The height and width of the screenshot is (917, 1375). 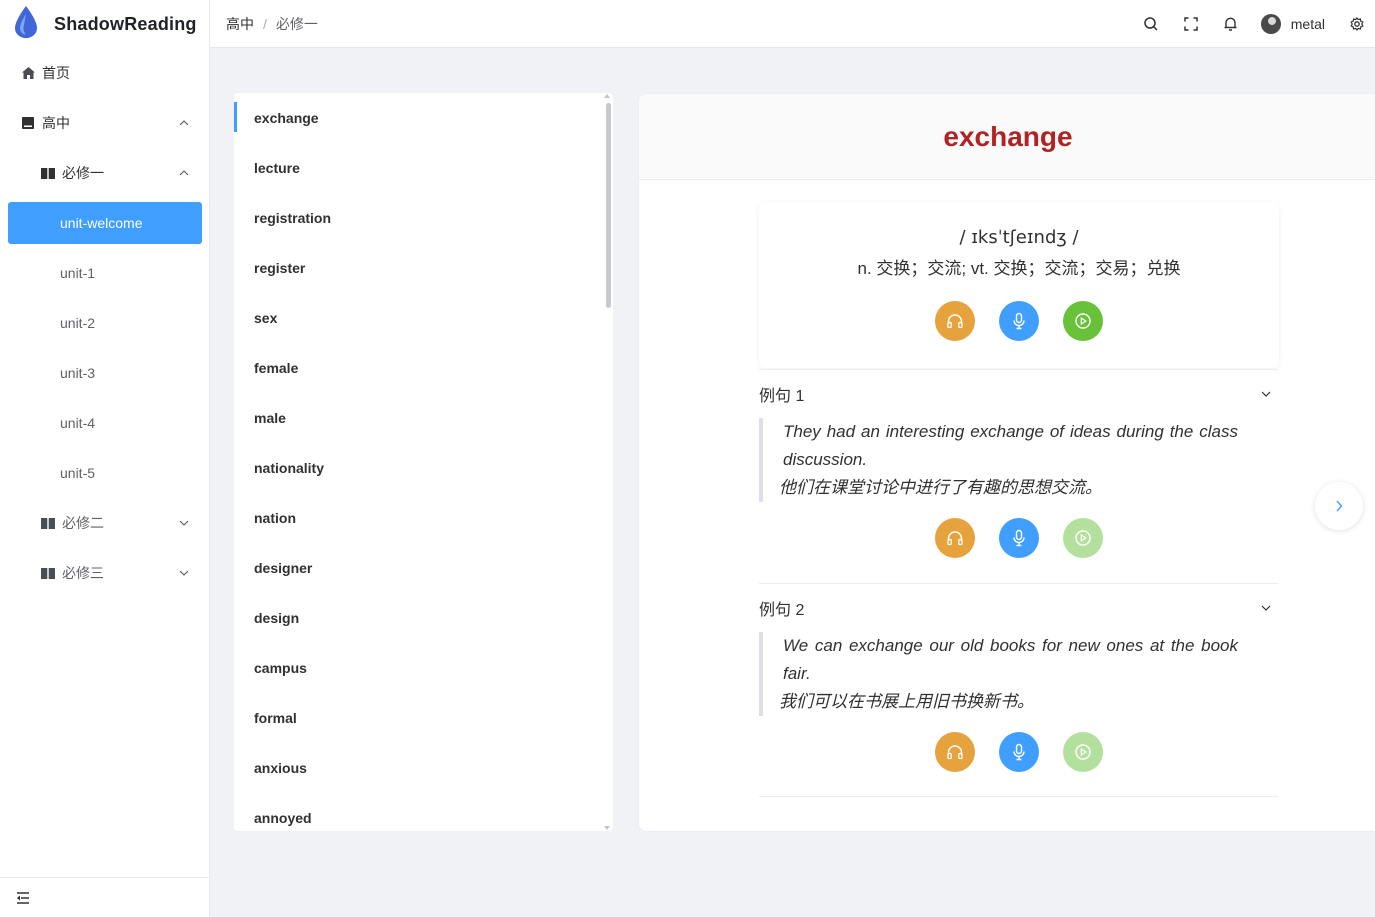 What do you see at coordinates (78, 423) in the screenshot?
I see `menu-label-unit: unit-4` at bounding box center [78, 423].